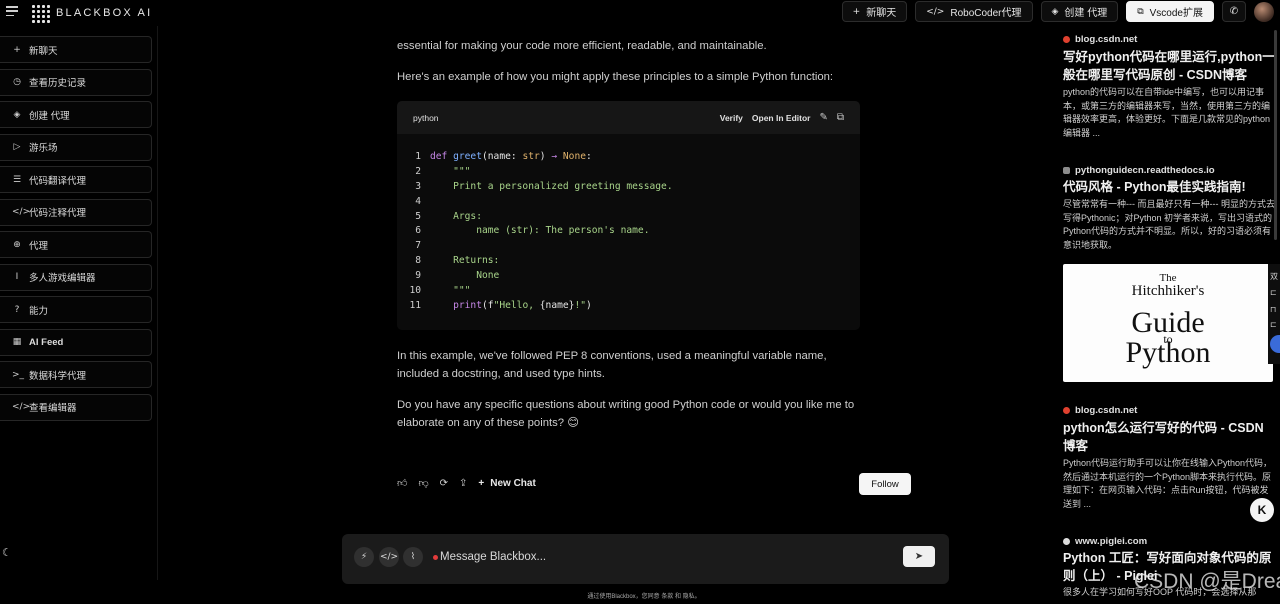  What do you see at coordinates (1139, 170) in the screenshot?
I see `source-domain-2: pythonguidecn.readthedocs.io` at bounding box center [1139, 170].